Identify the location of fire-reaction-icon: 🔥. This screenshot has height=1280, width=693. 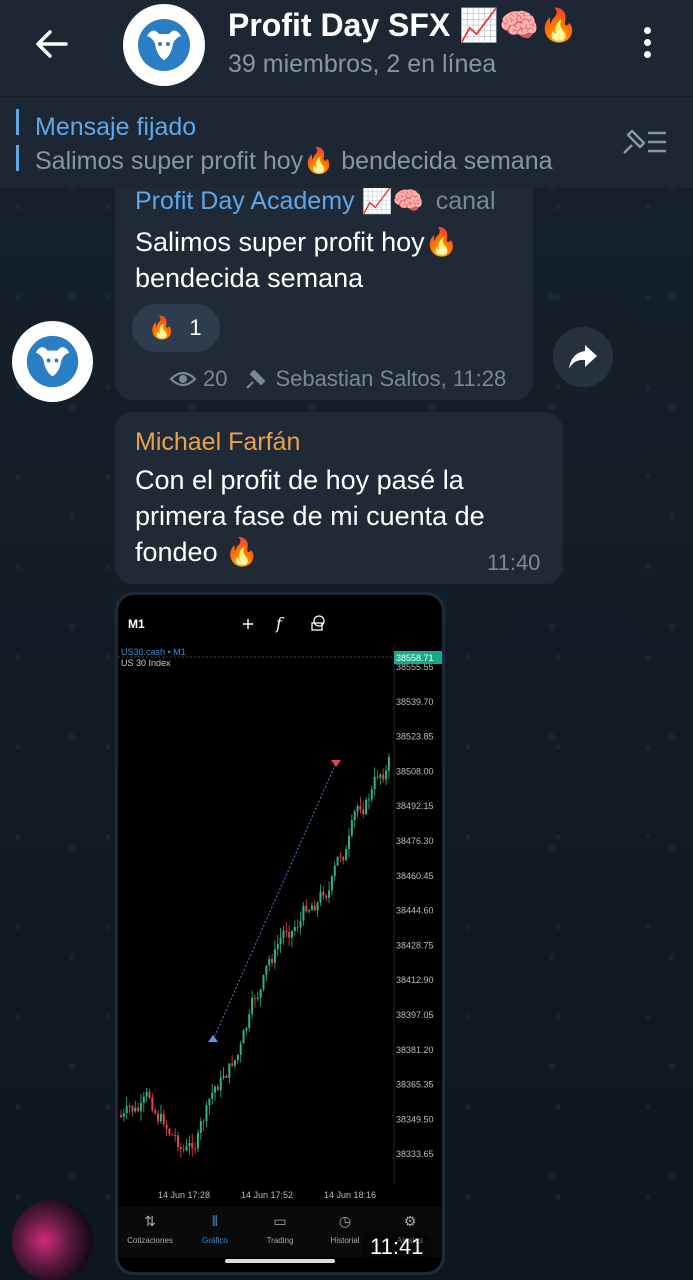
(162, 327).